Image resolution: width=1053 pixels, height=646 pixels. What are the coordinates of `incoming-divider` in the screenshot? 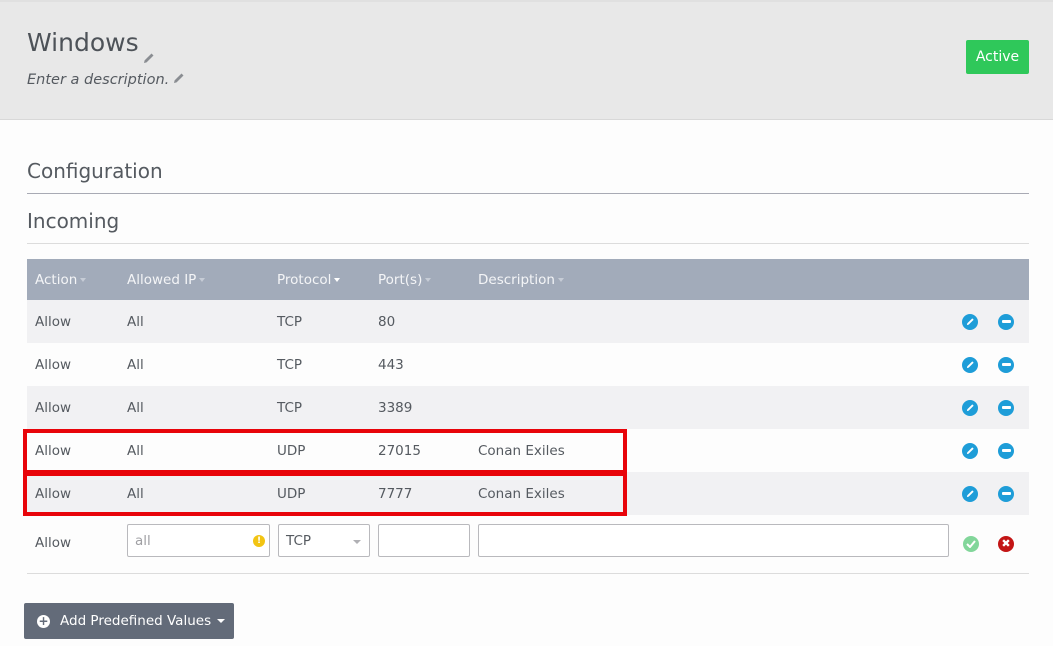 It's located at (528, 243).